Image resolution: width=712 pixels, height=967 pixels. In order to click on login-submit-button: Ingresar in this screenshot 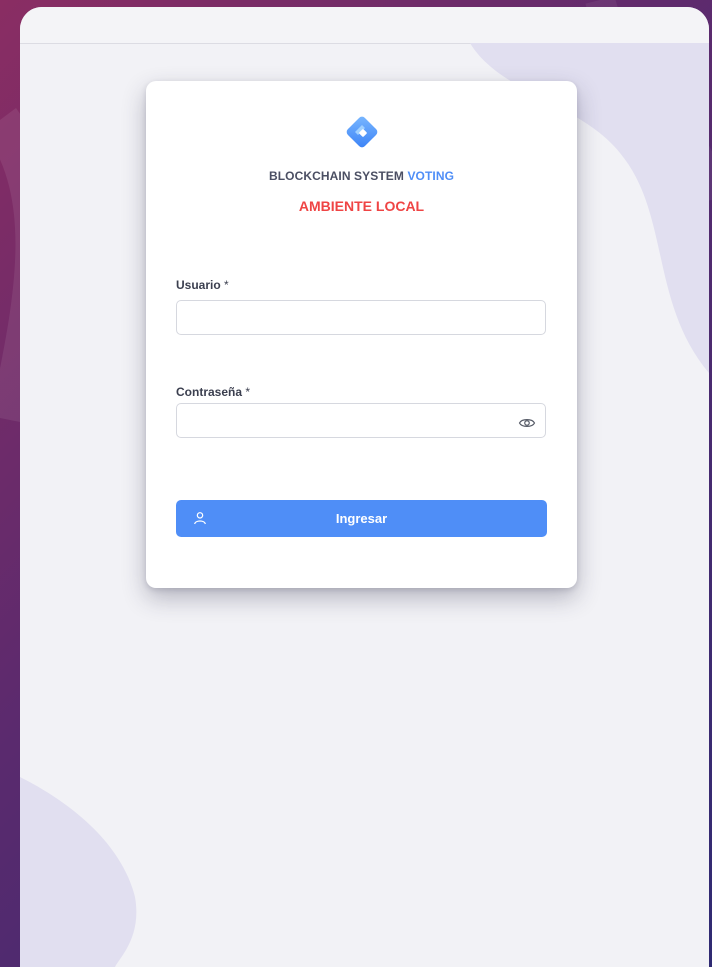, I will do `click(361, 518)`.